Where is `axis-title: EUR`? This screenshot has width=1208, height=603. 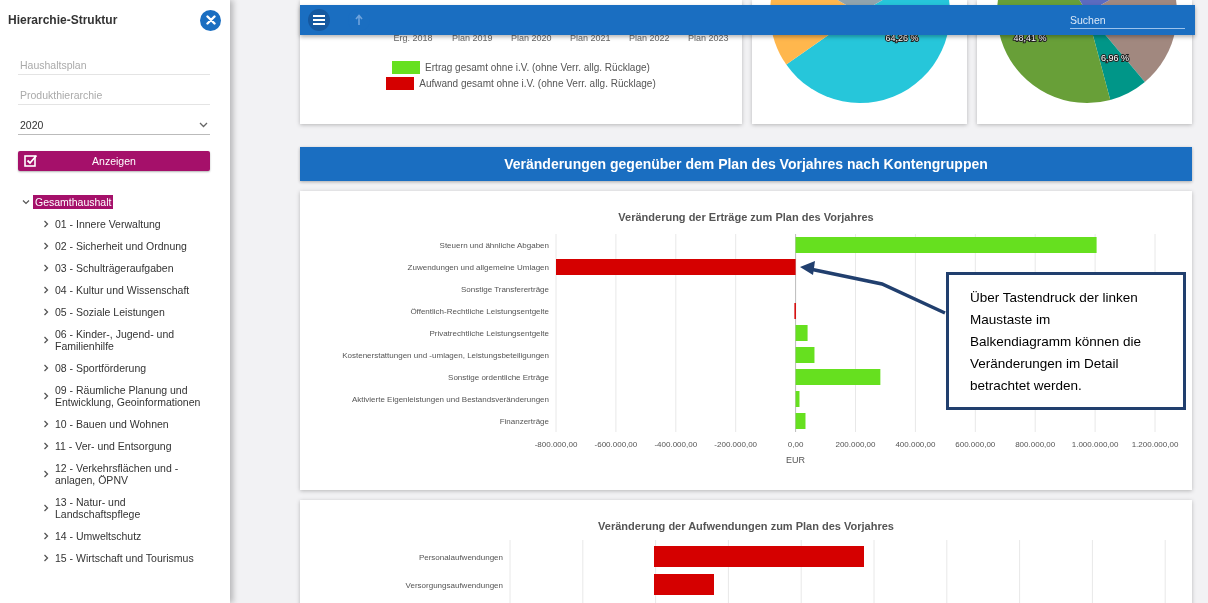
axis-title: EUR is located at coordinates (796, 460).